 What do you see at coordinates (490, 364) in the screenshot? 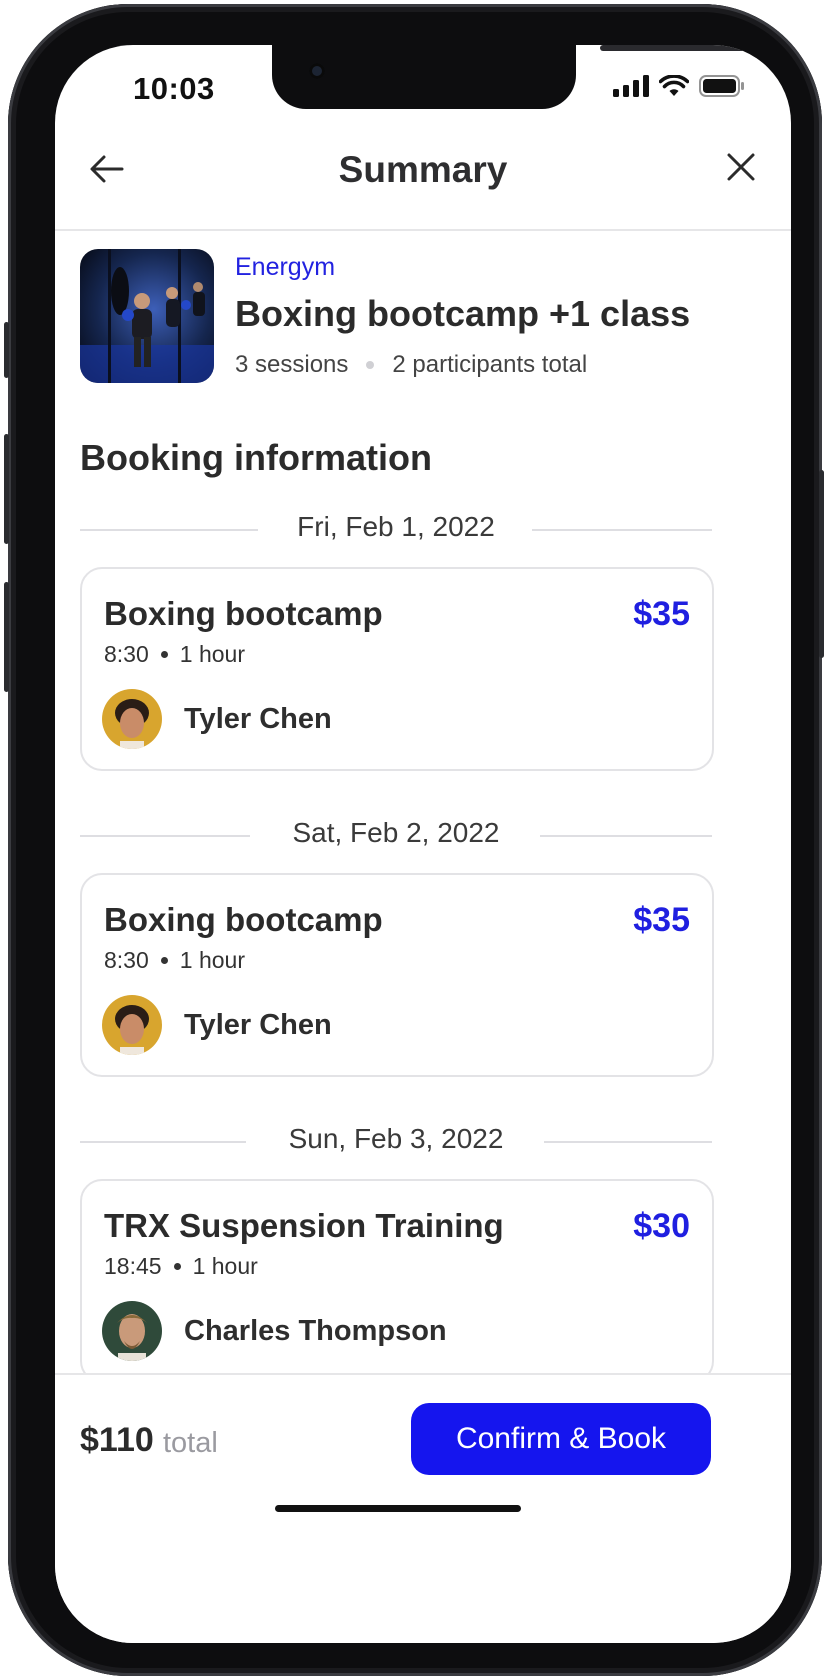
I see `participants-count: 2 participants total` at bounding box center [490, 364].